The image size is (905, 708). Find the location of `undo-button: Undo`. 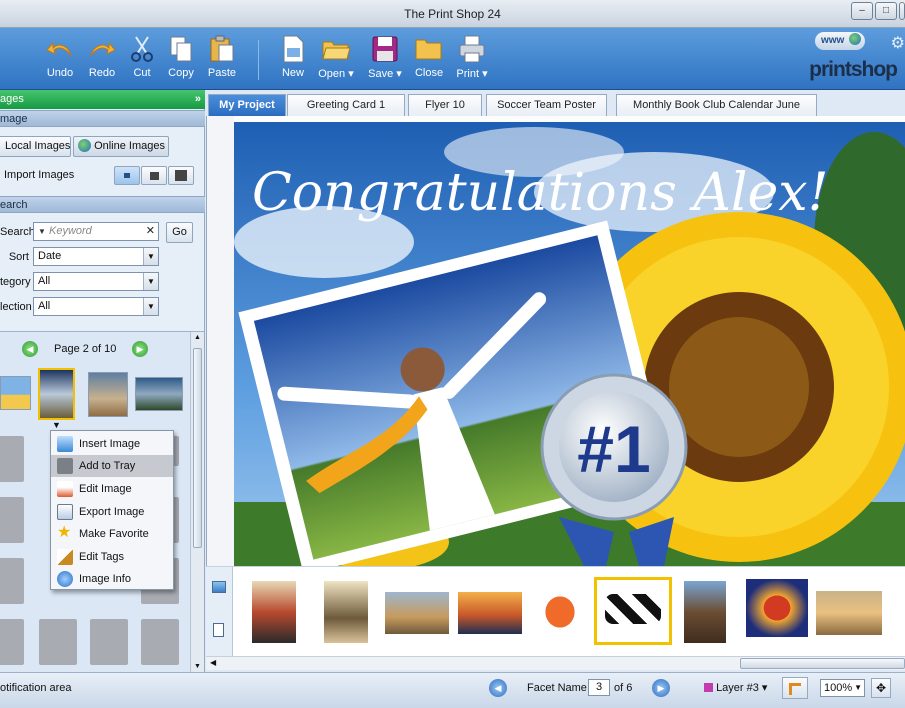

undo-button: Undo is located at coordinates (60, 56).